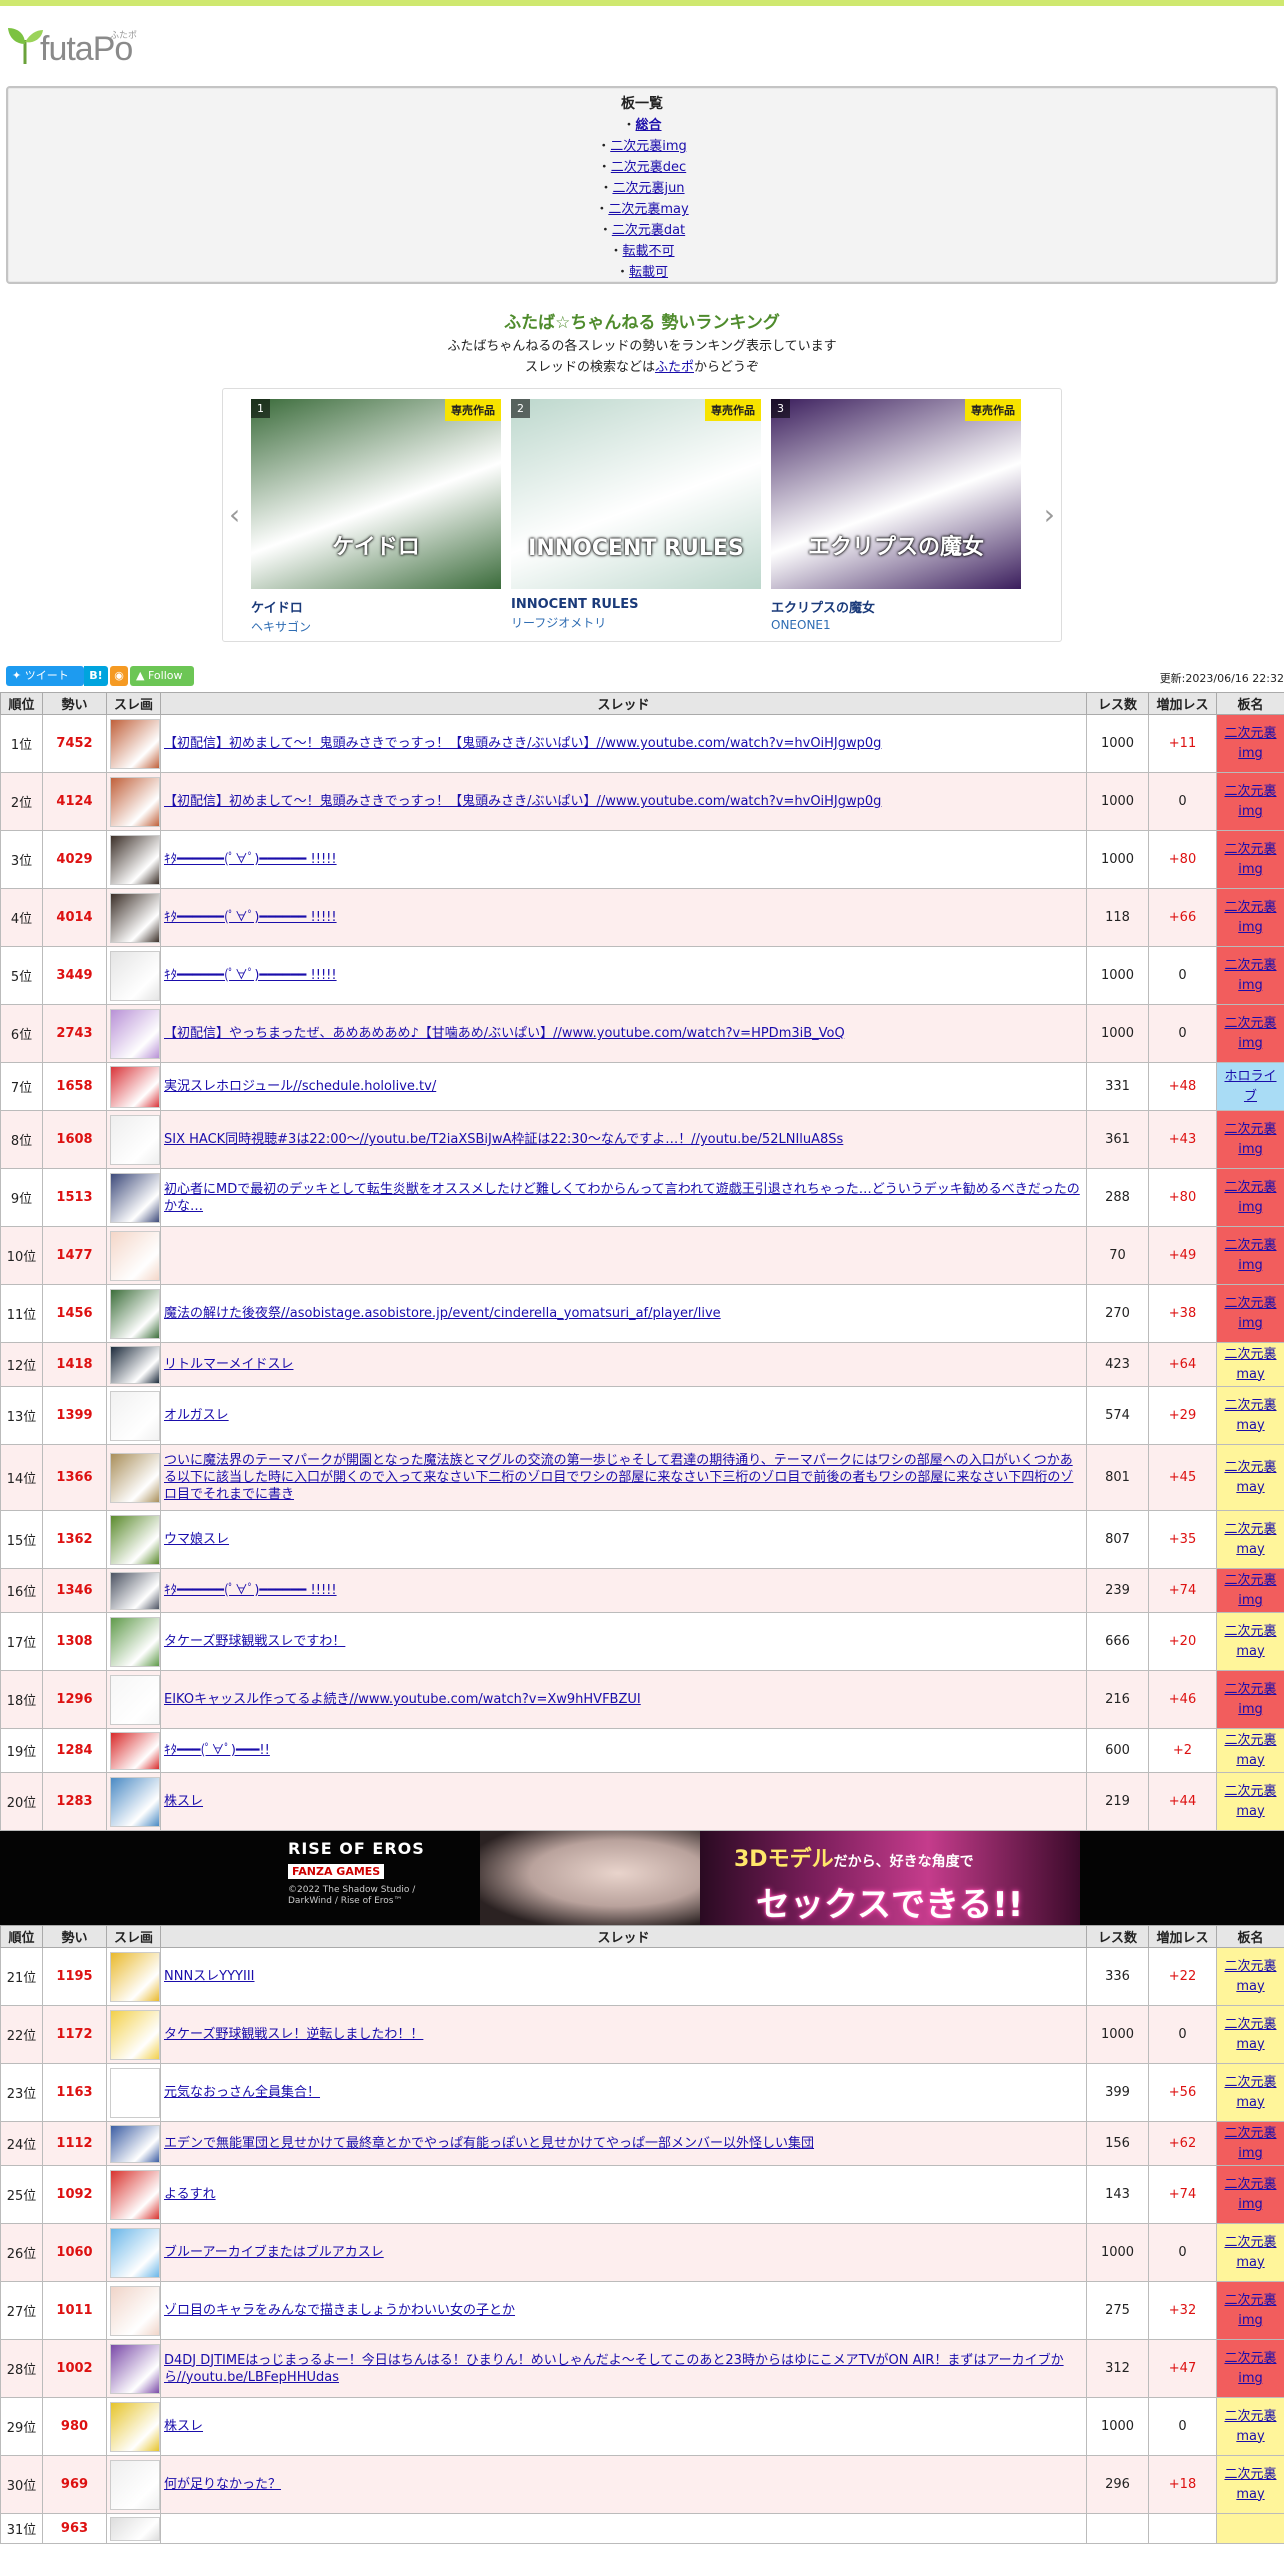 This screenshot has width=1284, height=2568. What do you see at coordinates (896, 494) in the screenshot?
I see `product-cover-image: 3 専売作品 エクリプスの魔女` at bounding box center [896, 494].